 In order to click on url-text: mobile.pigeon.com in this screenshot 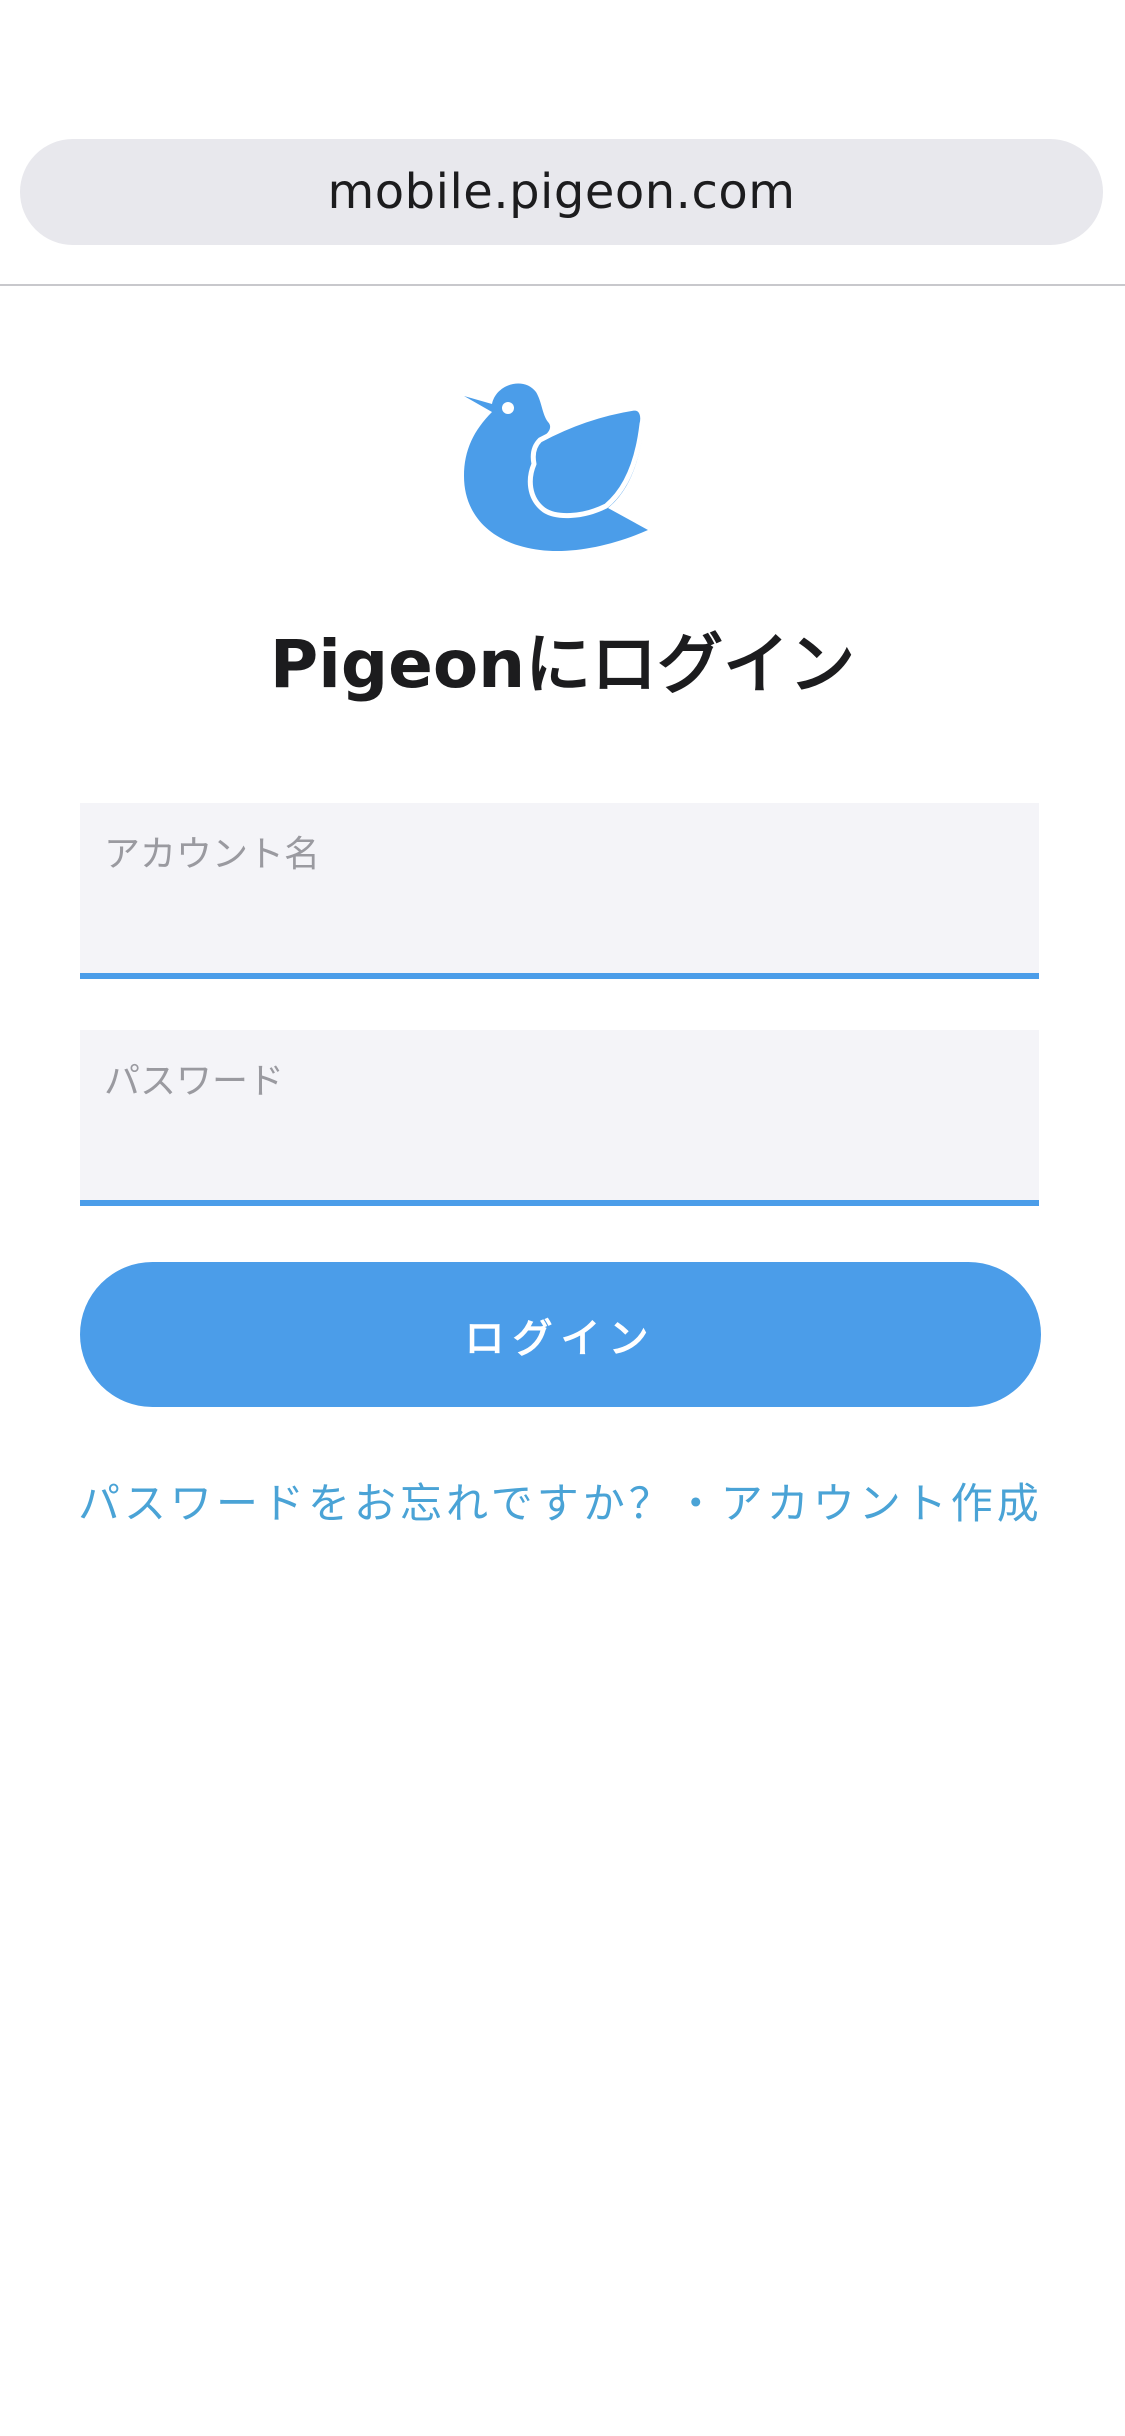, I will do `click(561, 192)`.